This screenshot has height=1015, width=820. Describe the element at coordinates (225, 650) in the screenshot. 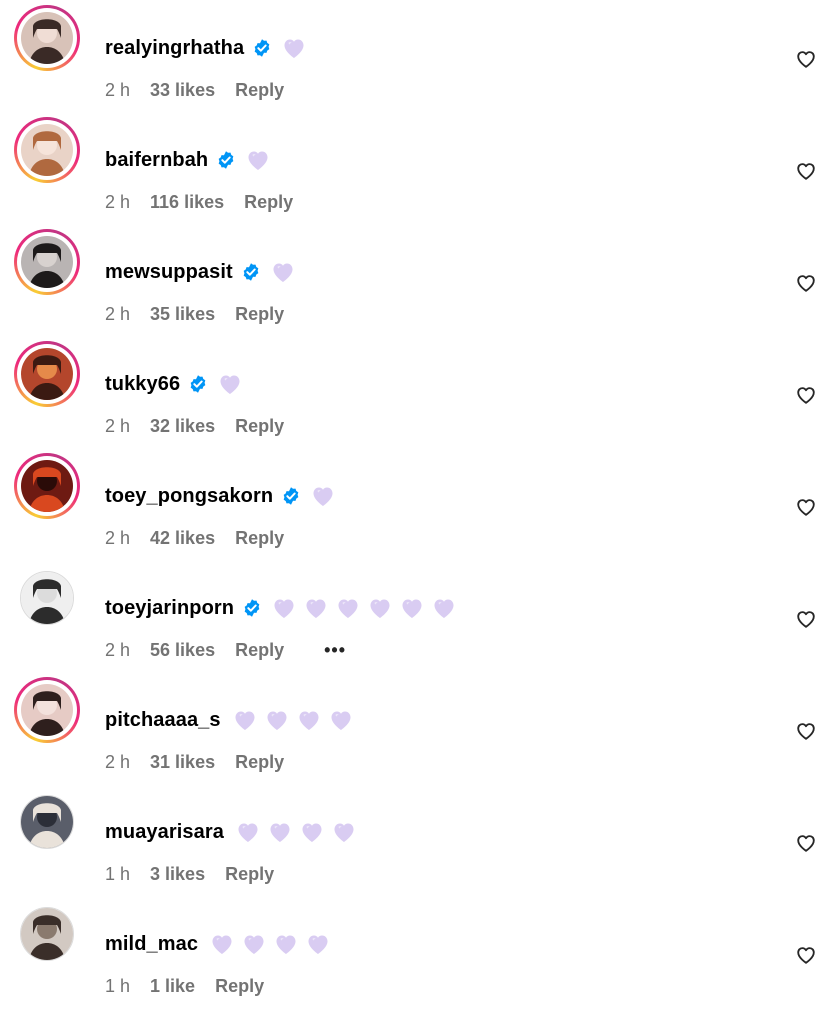

I see `comment-meta: 2 h 56 likes Reply •••` at that location.